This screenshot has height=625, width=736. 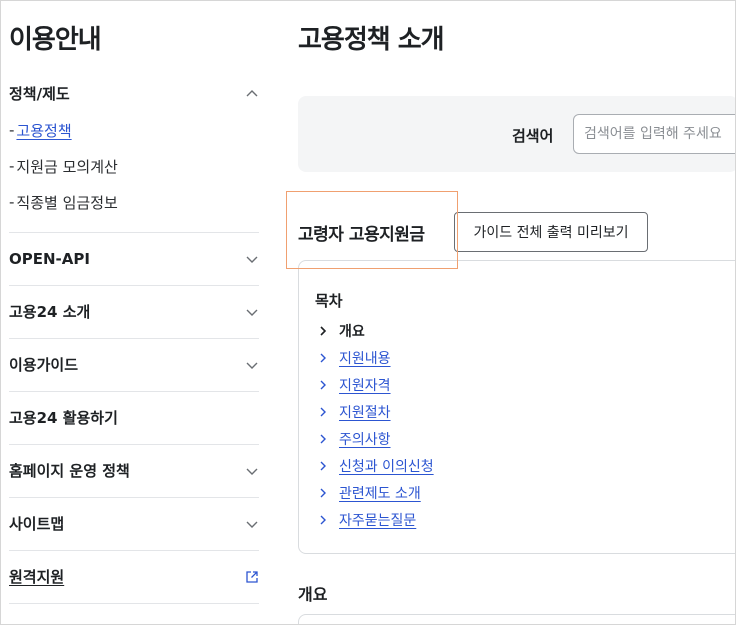 I want to click on sidebar-group-usage: 고용24 활용하기, so click(x=134, y=417).